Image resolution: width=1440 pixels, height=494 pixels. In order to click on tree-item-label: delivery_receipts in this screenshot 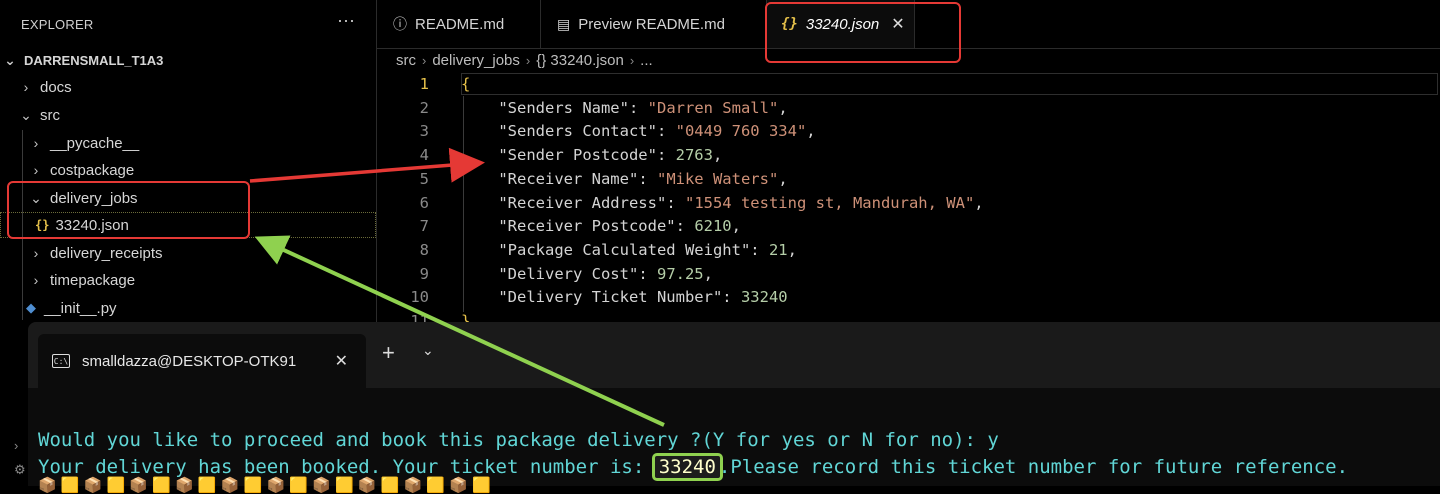, I will do `click(106, 253)`.